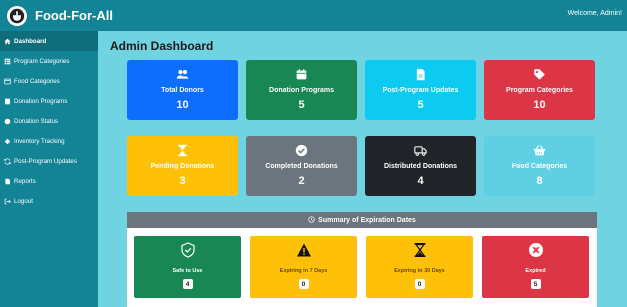 The width and height of the screenshot is (627, 307). I want to click on card-label: Total Donors, so click(182, 90).